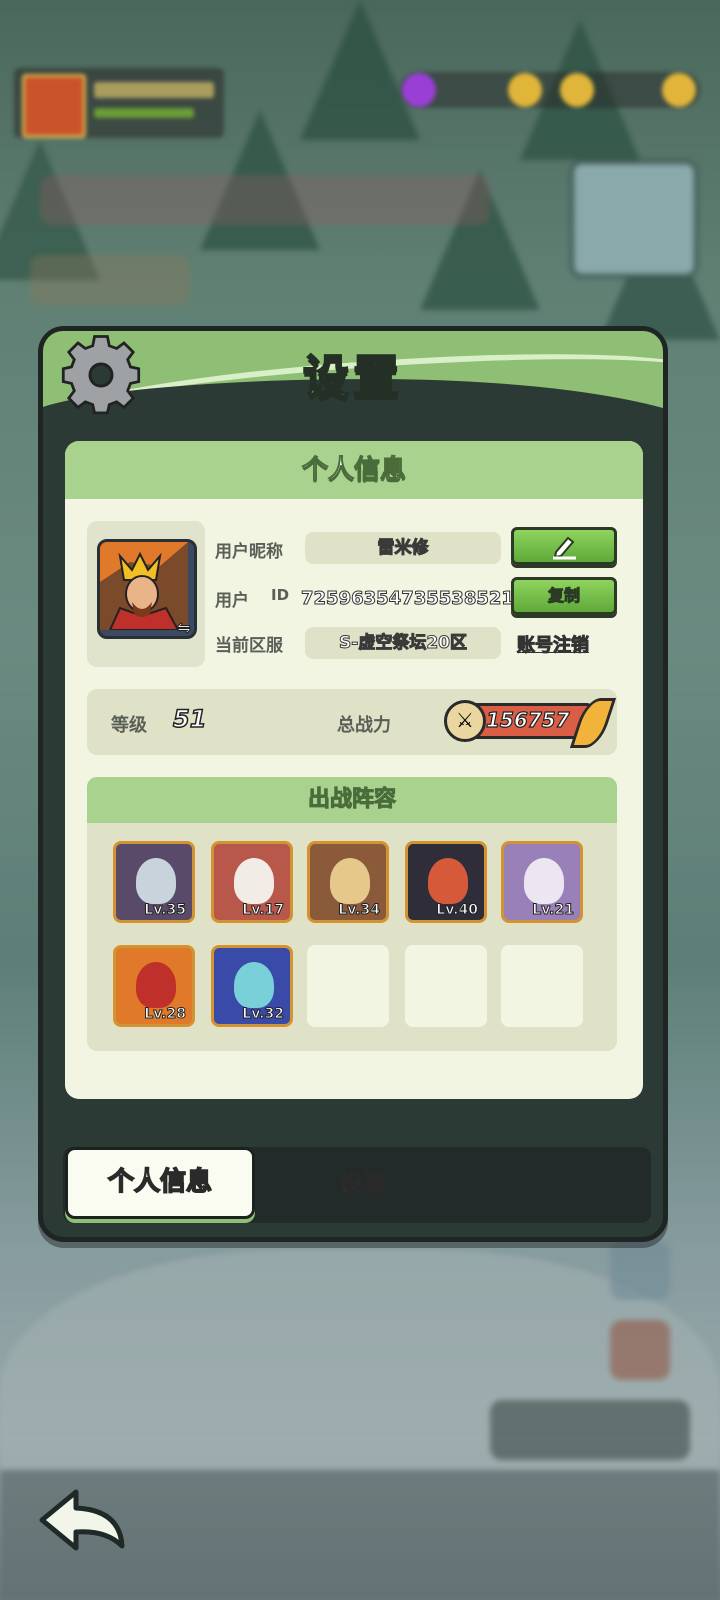 The width and height of the screenshot is (720, 1600). What do you see at coordinates (564, 596) in the screenshot?
I see `copy-button: 复制` at bounding box center [564, 596].